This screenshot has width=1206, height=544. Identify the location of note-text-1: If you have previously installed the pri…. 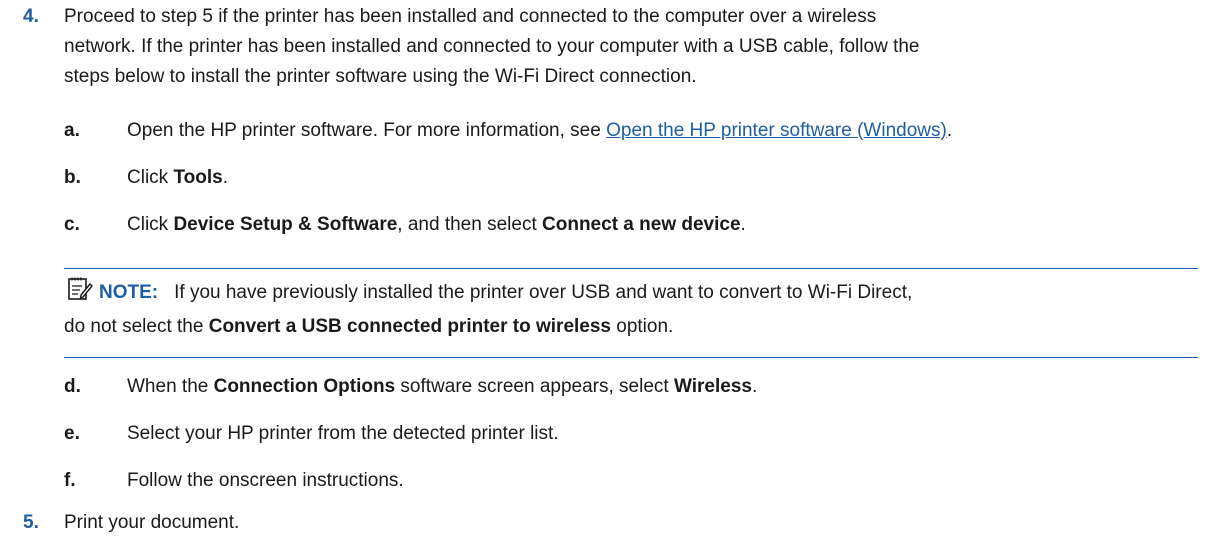
(543, 292).